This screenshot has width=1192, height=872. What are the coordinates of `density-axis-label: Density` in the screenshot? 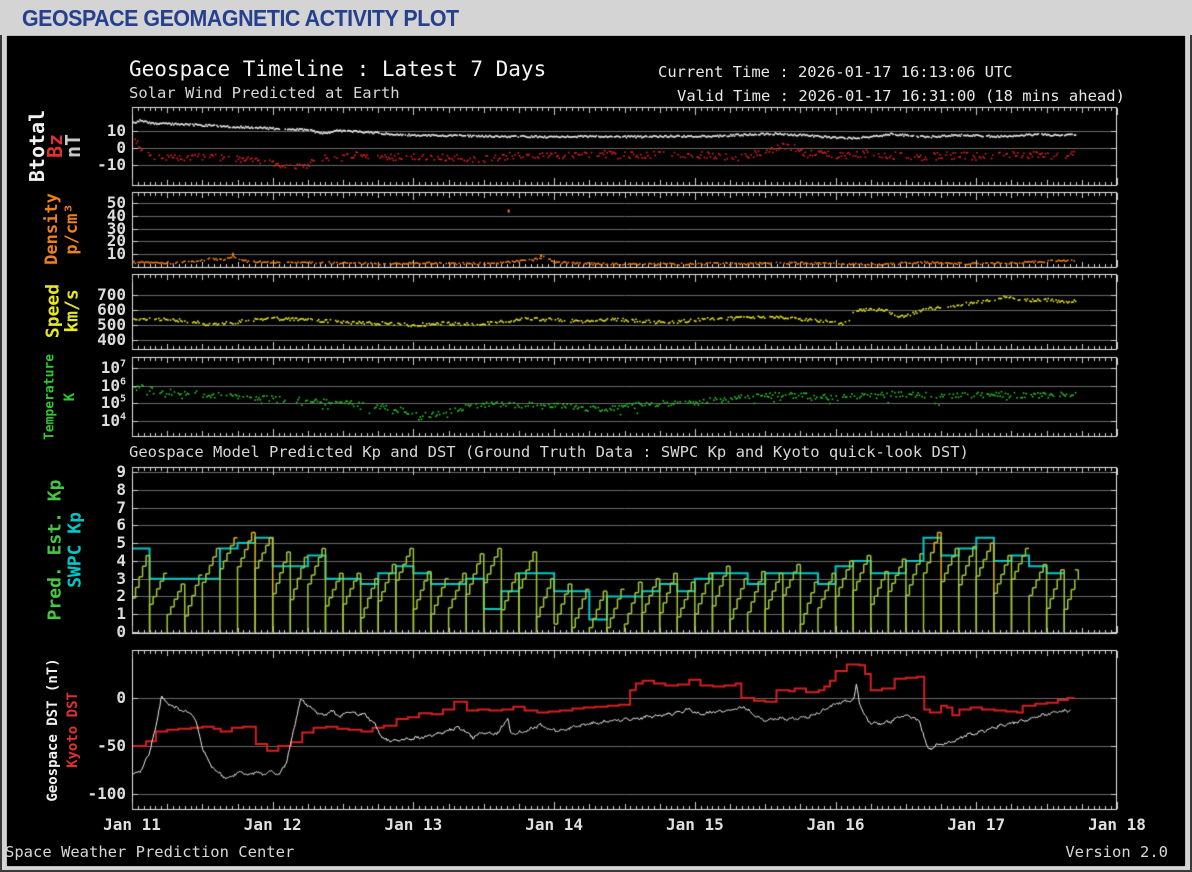 It's located at (52, 229).